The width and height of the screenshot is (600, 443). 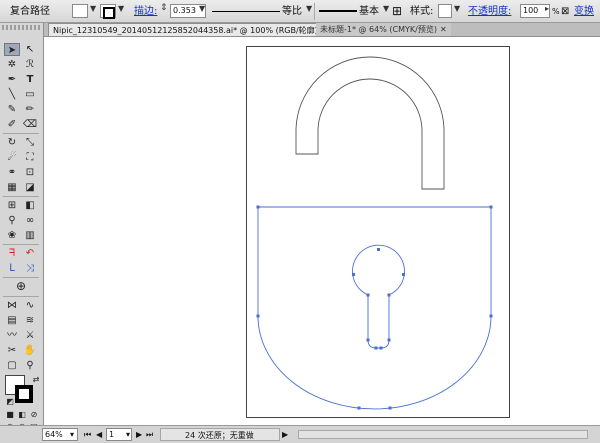 I want to click on style-label: 样式:, so click(x=422, y=11).